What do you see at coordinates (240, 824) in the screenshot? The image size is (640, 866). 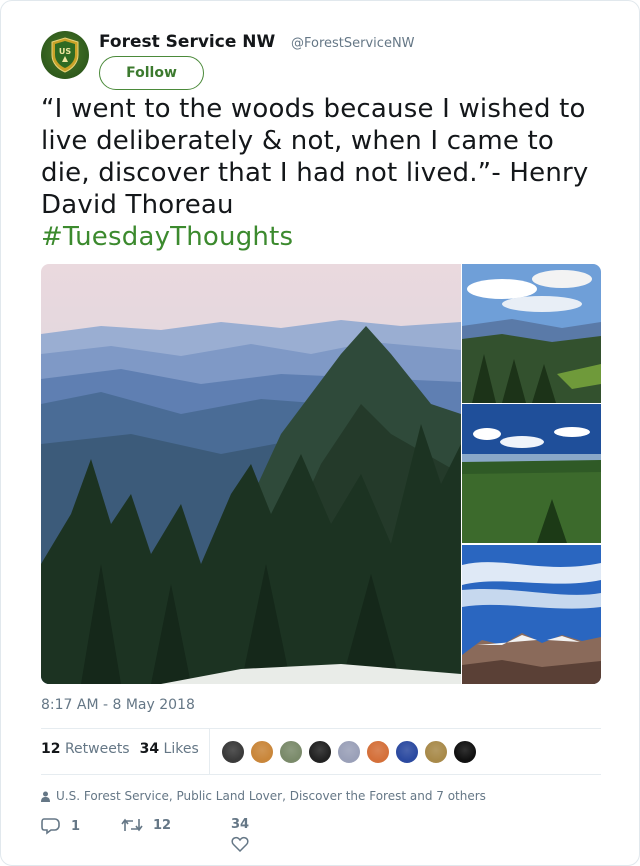 I see `like-count: 34` at bounding box center [240, 824].